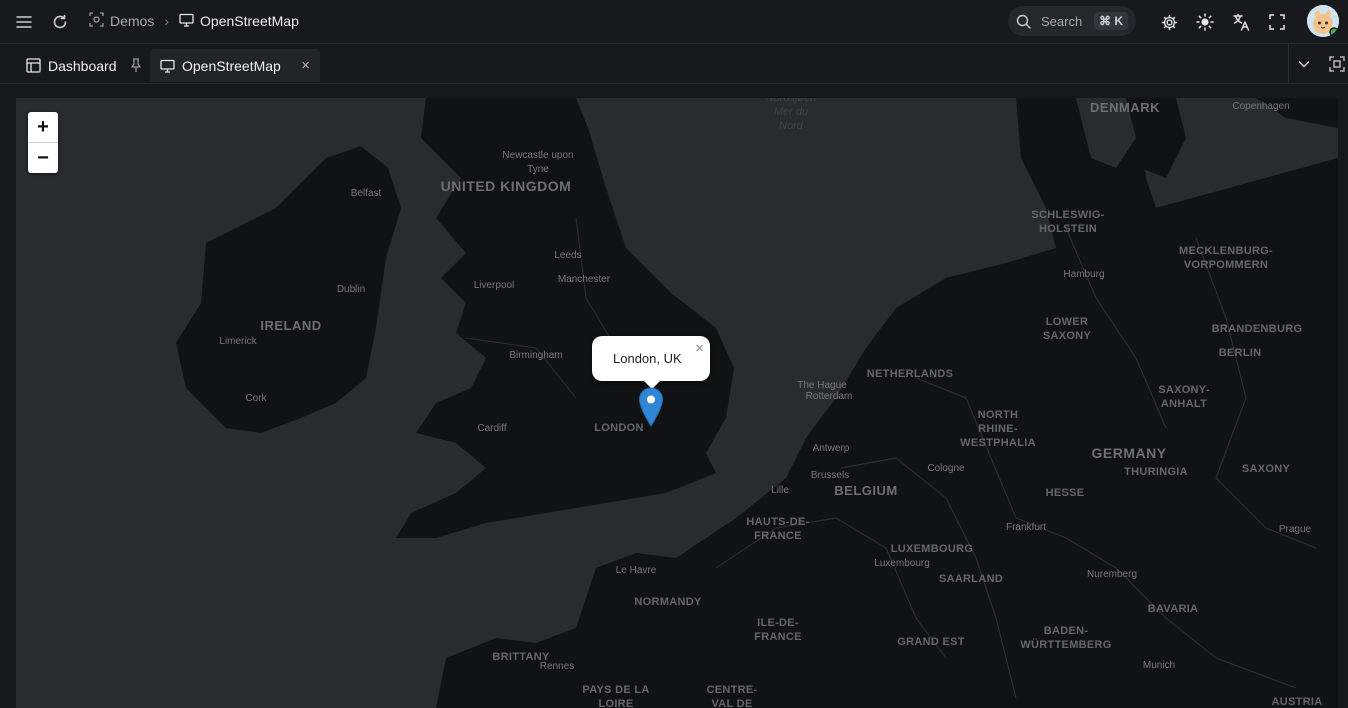 The height and width of the screenshot is (708, 1348). What do you see at coordinates (778, 529) in the screenshot?
I see `map-label: HAUTS-DE- FRANCE` at bounding box center [778, 529].